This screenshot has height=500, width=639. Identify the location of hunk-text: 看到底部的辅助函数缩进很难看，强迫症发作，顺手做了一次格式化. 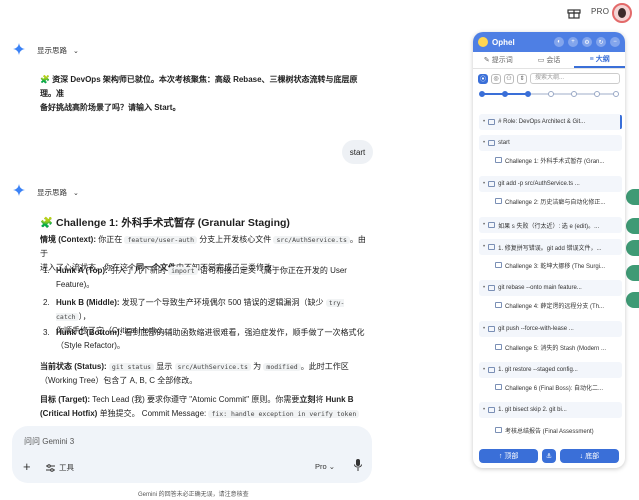
(243, 332).